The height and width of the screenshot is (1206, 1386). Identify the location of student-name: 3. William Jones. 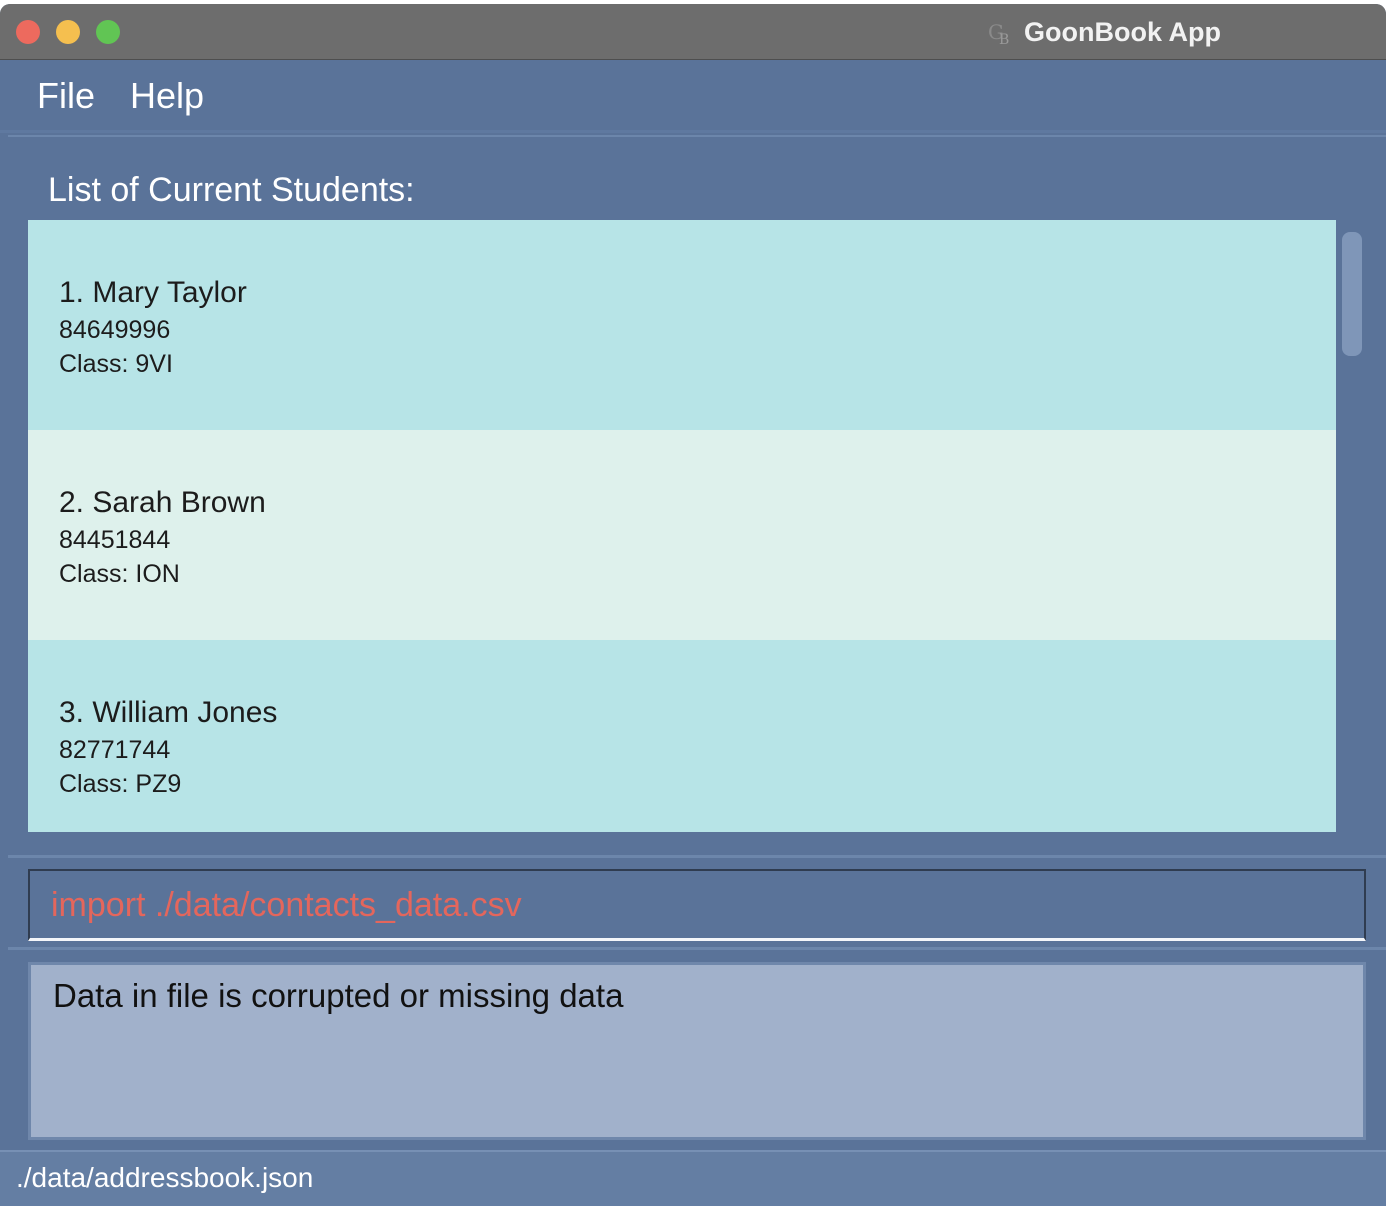
(168, 712).